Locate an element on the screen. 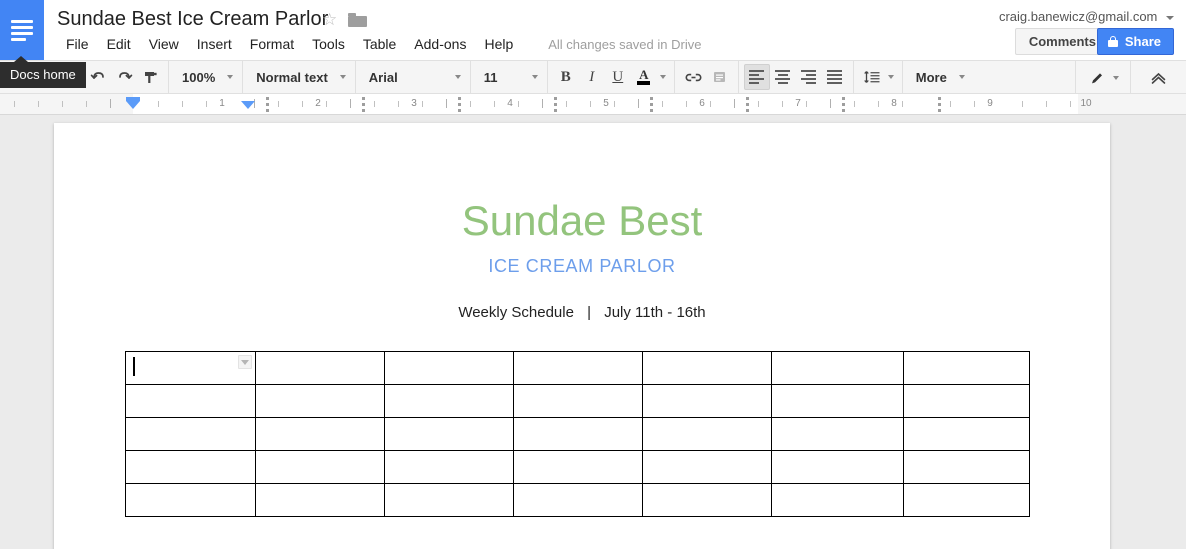 The image size is (1186, 550). menu-insert: Insert is located at coordinates (214, 44).